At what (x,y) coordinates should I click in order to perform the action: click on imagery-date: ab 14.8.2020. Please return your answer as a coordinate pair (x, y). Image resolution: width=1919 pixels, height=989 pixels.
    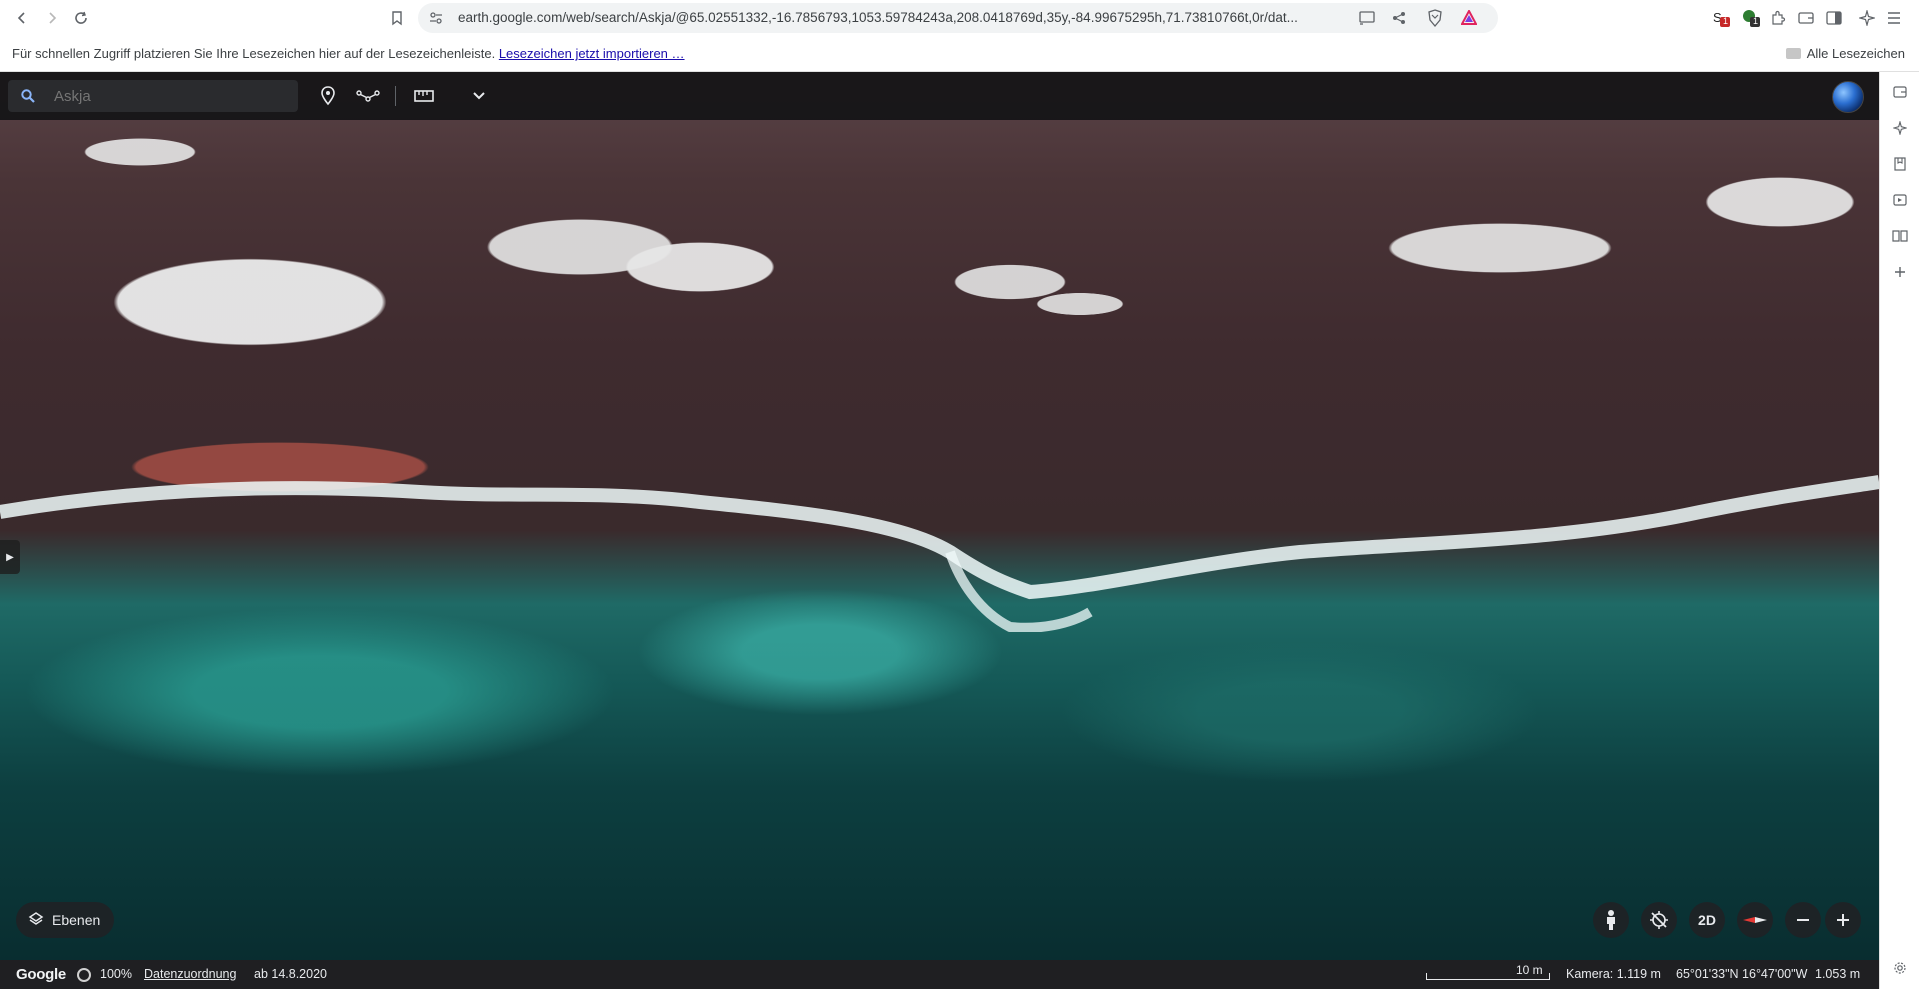
    Looking at the image, I should click on (290, 974).